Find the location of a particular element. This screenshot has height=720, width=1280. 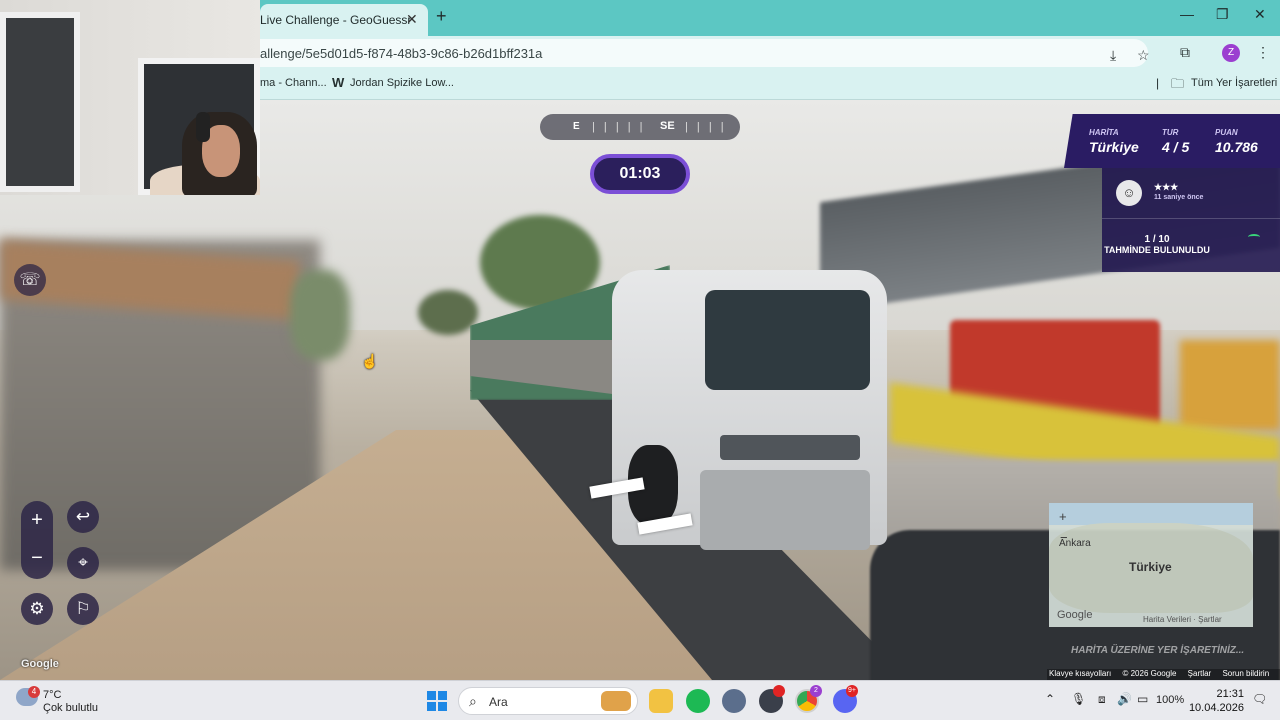

close-window-button: ✕ is located at coordinates (1260, 14).